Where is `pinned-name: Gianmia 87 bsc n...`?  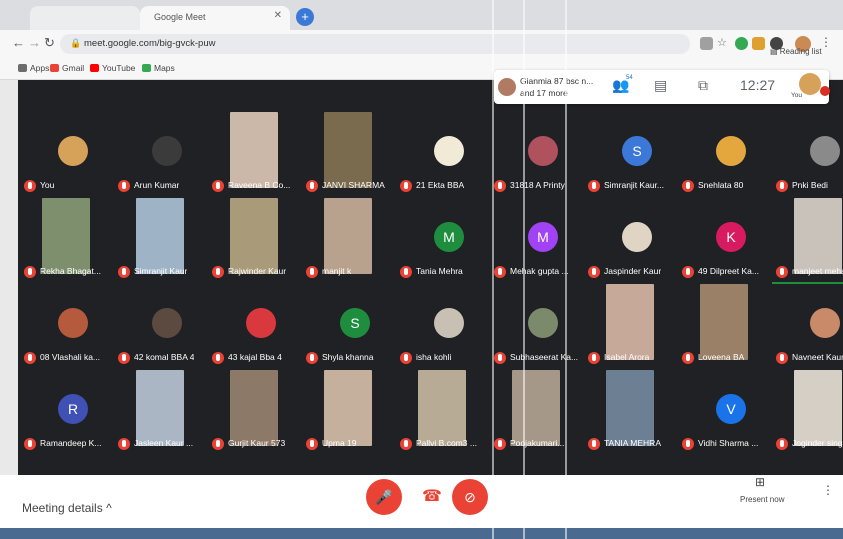 pinned-name: Gianmia 87 bsc n... is located at coordinates (557, 81).